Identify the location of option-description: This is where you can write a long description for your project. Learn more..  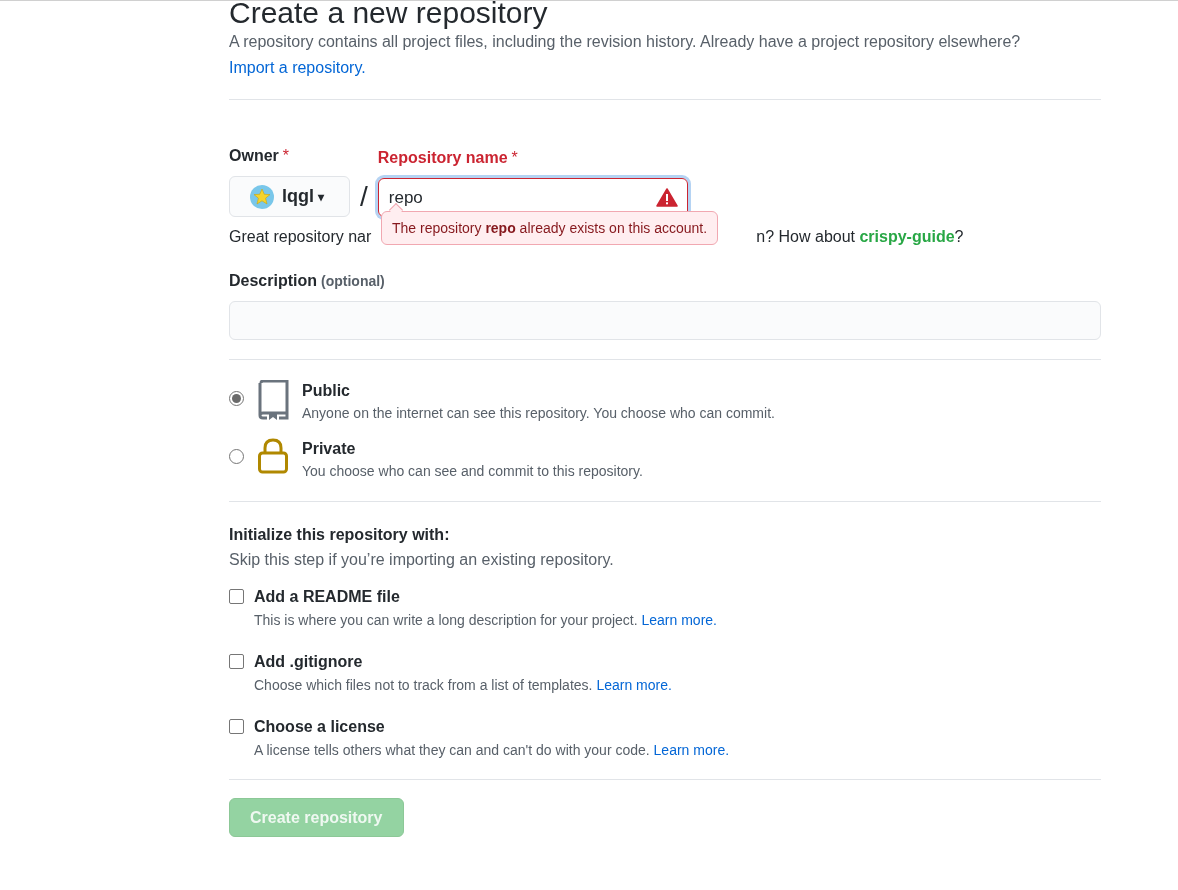
(485, 620).